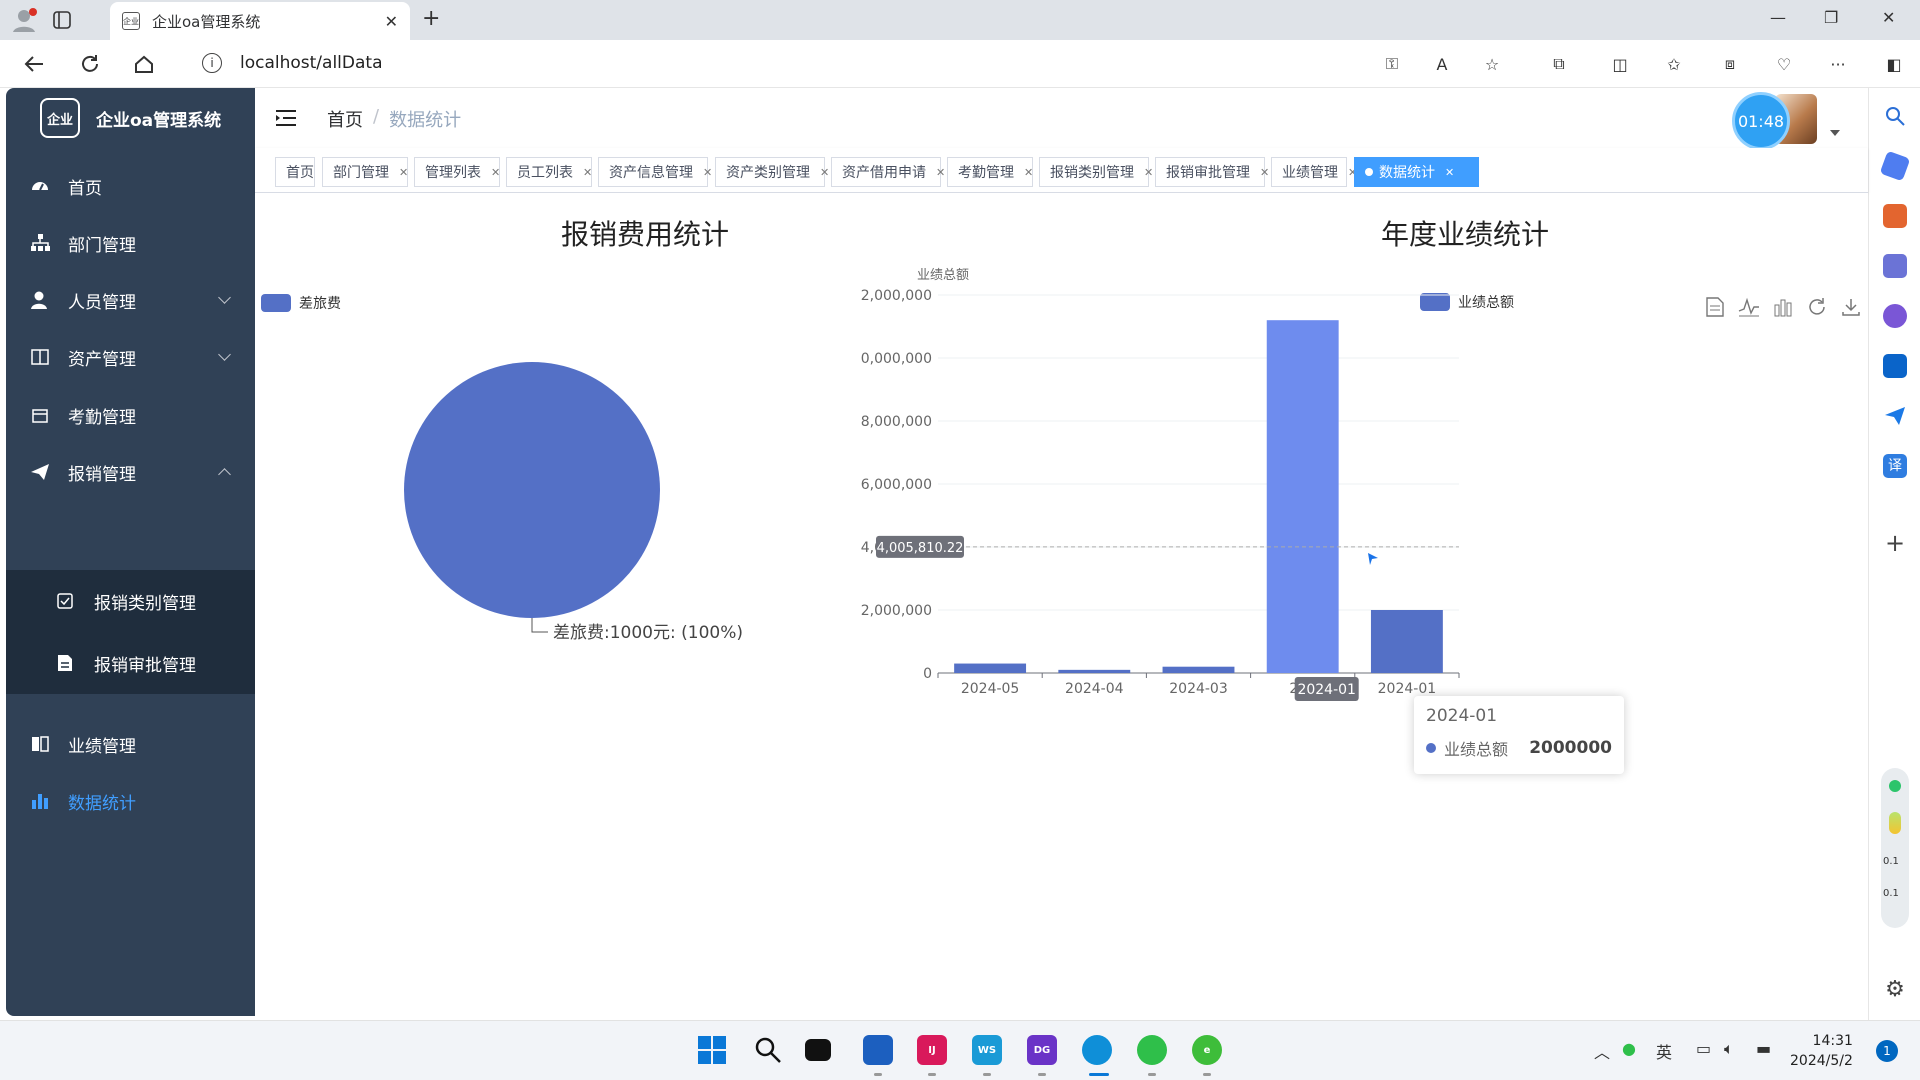 This screenshot has height=1080, width=1920. What do you see at coordinates (130, 663) in the screenshot?
I see `submenu-item-reimbursement-approval: 报销审批管理` at bounding box center [130, 663].